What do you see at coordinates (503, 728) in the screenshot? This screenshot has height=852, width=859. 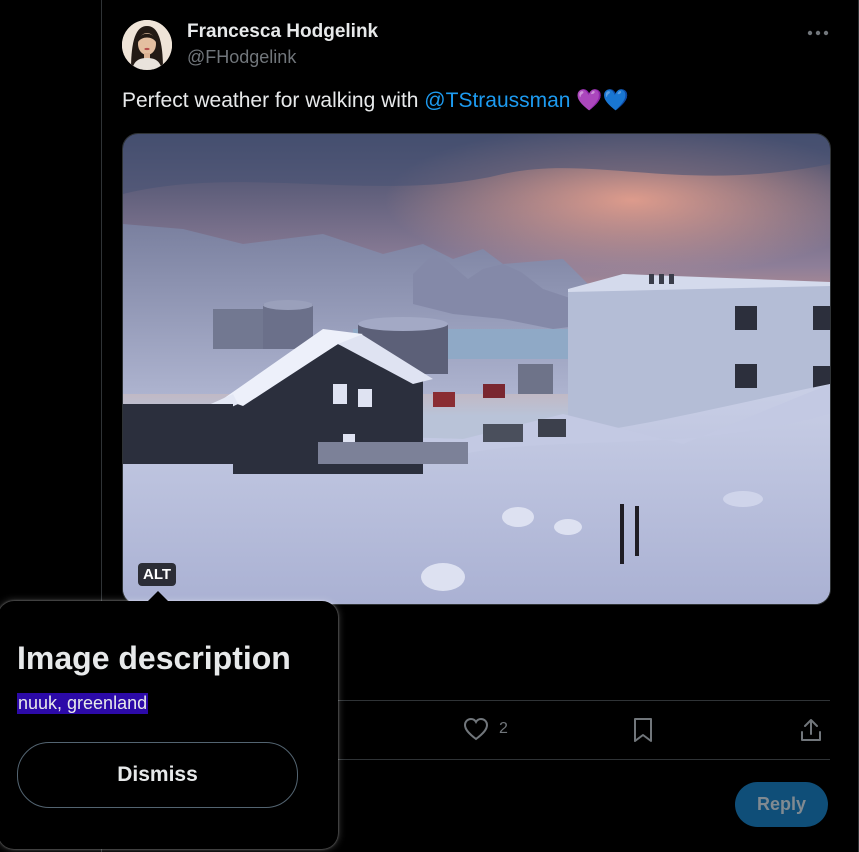 I see `like-count: 2` at bounding box center [503, 728].